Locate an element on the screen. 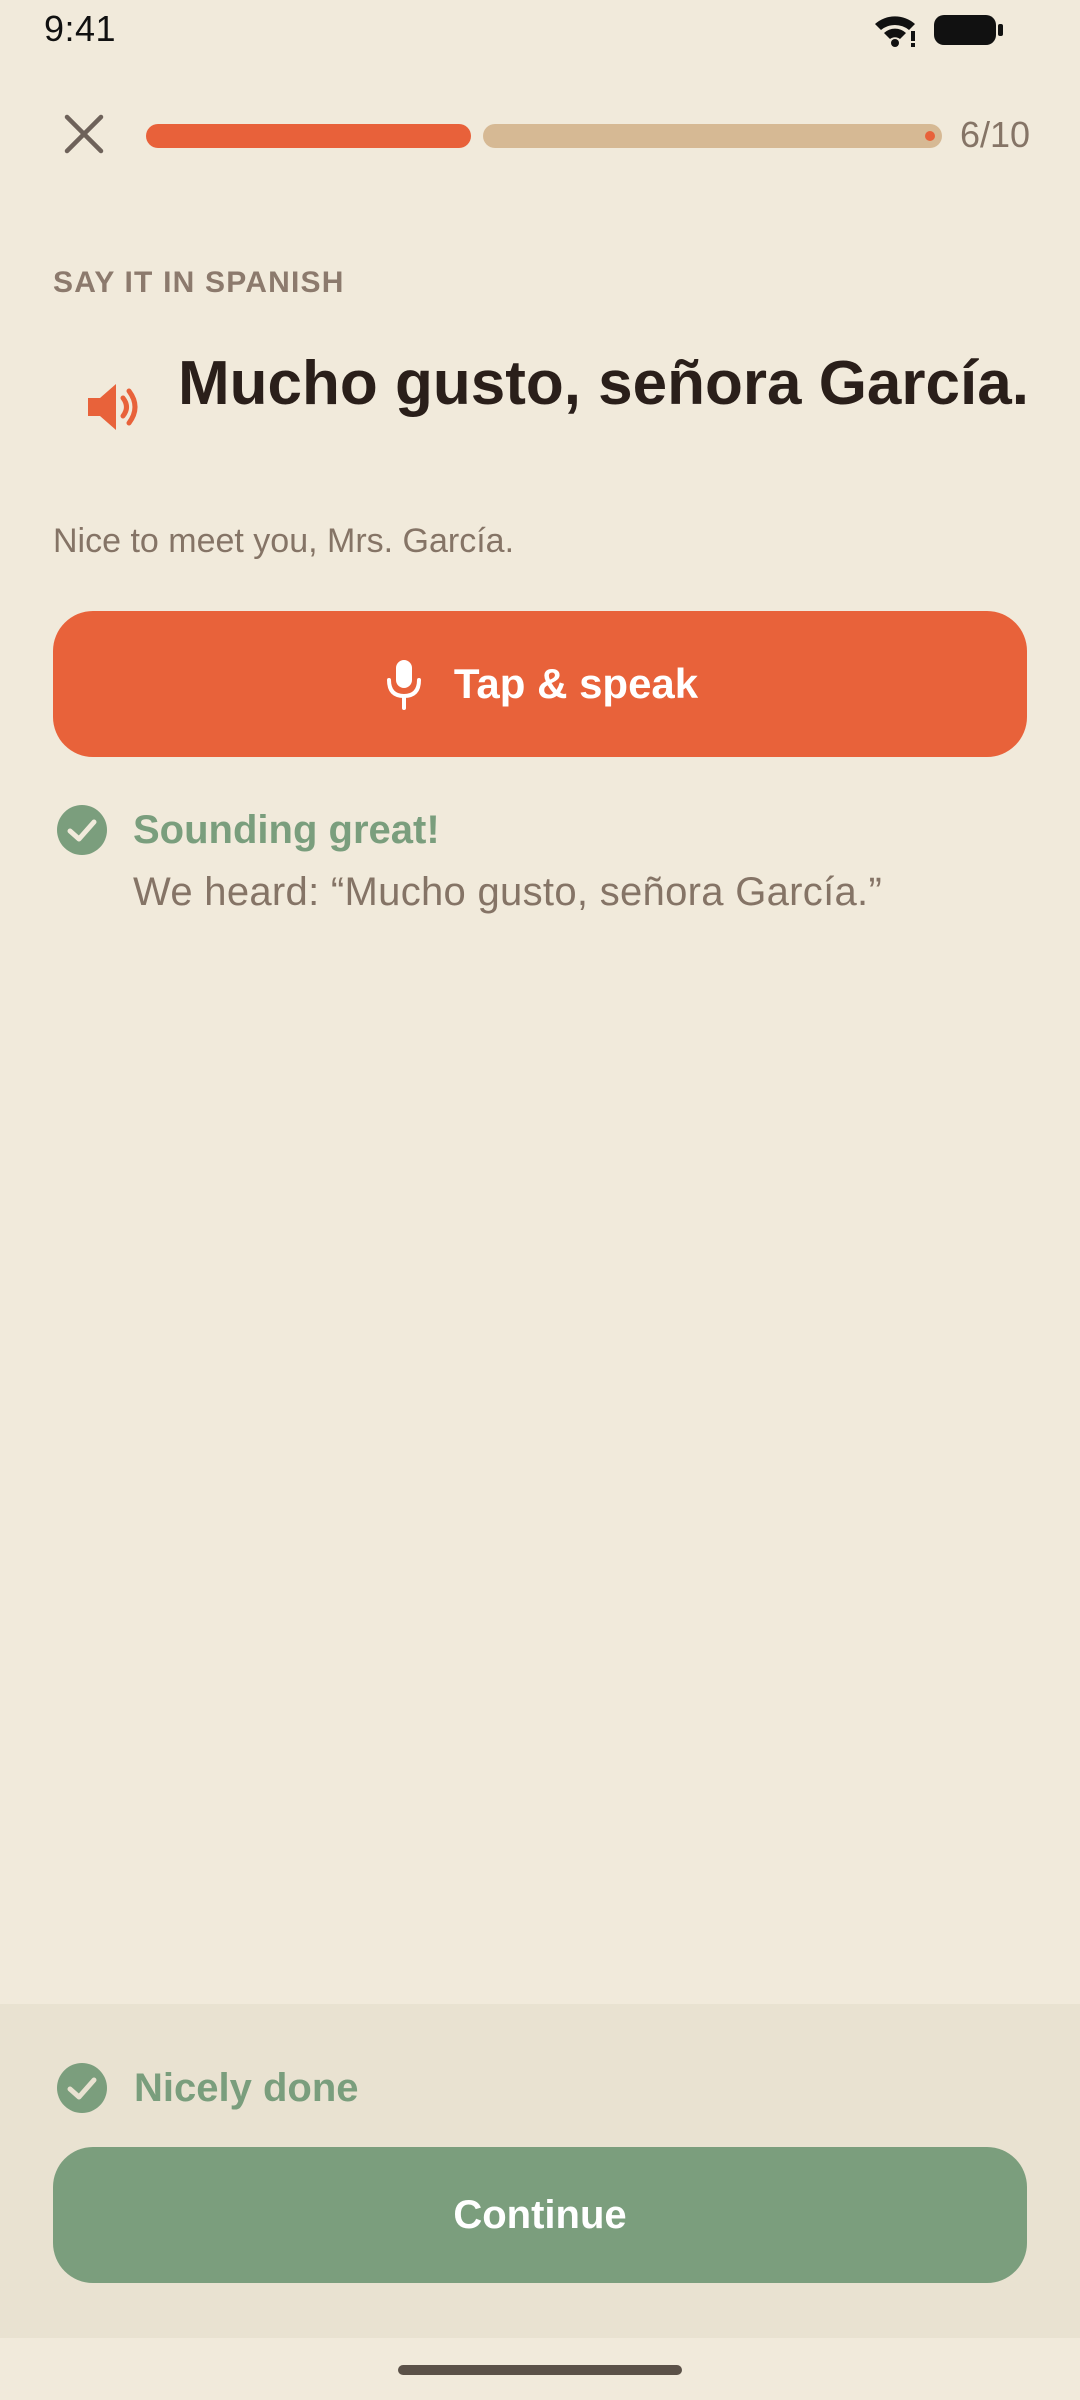 Image resolution: width=1080 pixels, height=2400 pixels. battery-icon is located at coordinates (968, 30).